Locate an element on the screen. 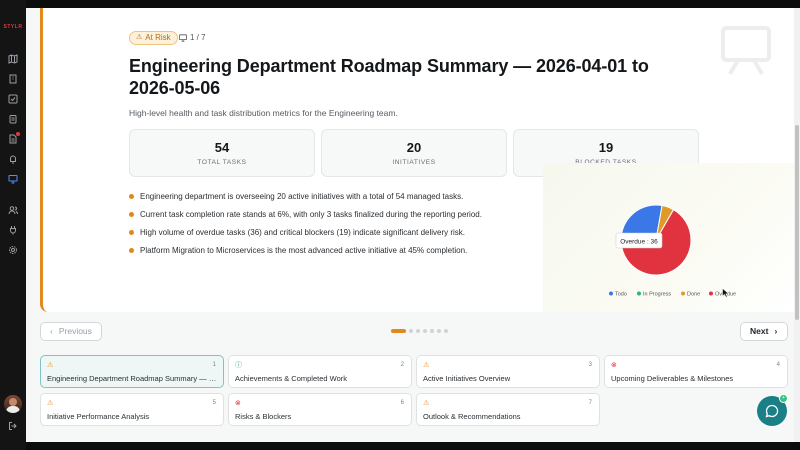 The image size is (800, 450). stat-initiatives: 20 INITIATIVES is located at coordinates (414, 153).